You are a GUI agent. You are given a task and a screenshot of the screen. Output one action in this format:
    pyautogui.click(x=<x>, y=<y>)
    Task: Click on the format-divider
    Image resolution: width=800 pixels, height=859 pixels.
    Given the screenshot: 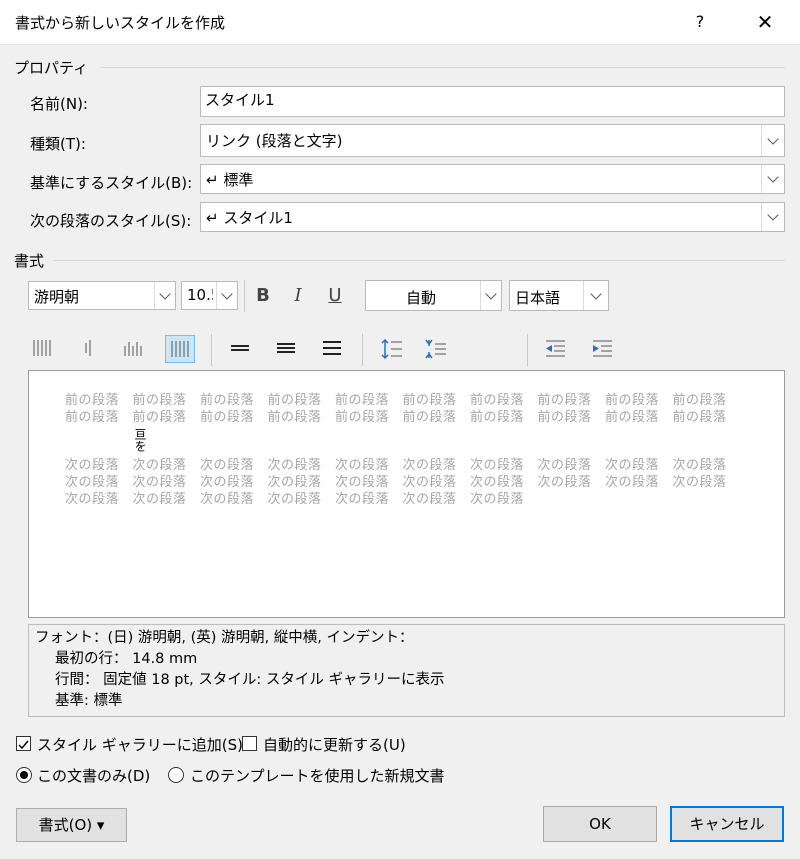 What is the action you would take?
    pyautogui.click(x=419, y=260)
    